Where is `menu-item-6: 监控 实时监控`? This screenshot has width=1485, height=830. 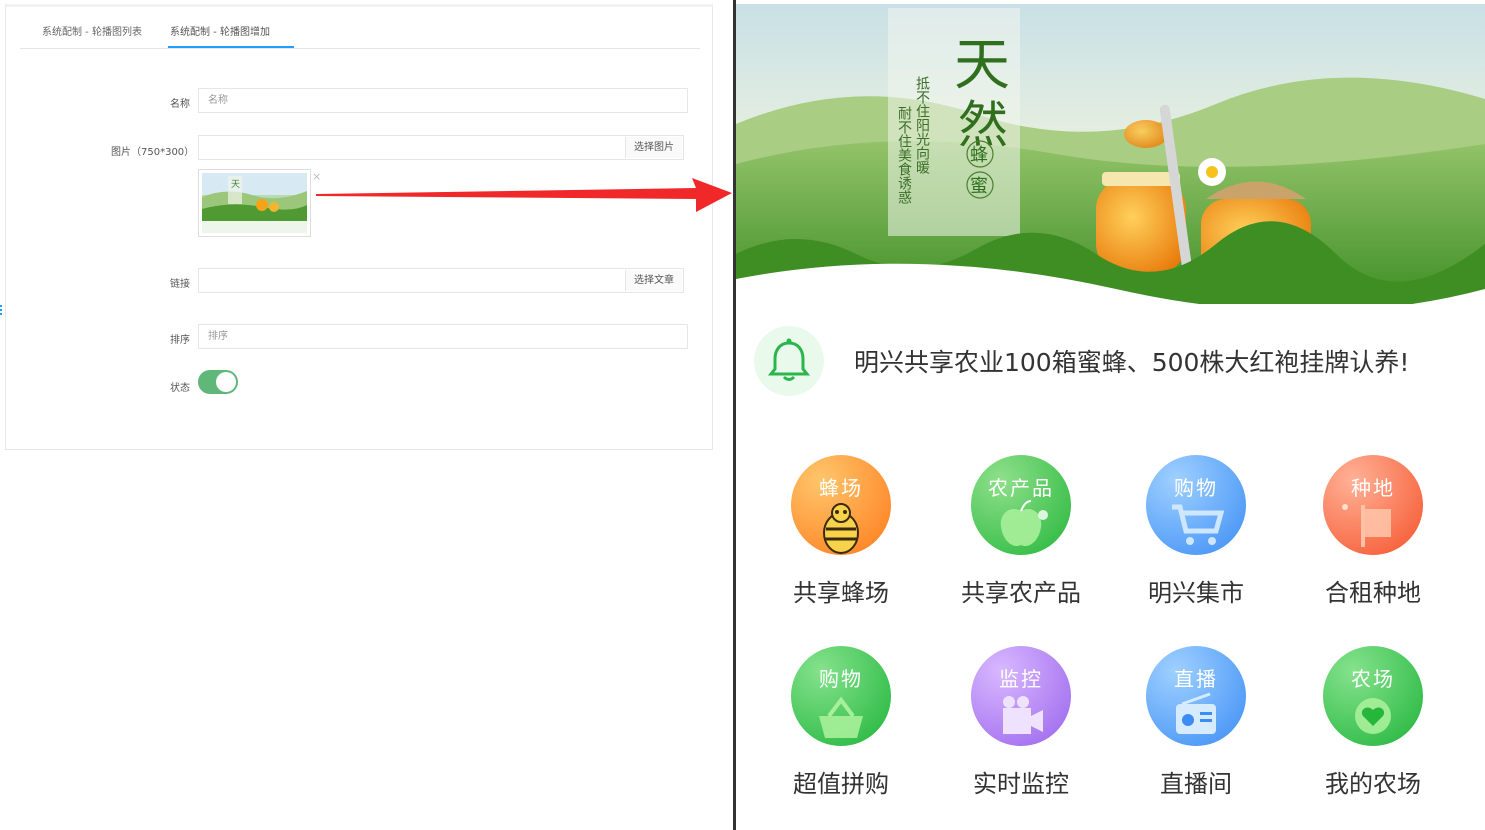
menu-item-6: 监控 实时监控 is located at coordinates (1021, 731).